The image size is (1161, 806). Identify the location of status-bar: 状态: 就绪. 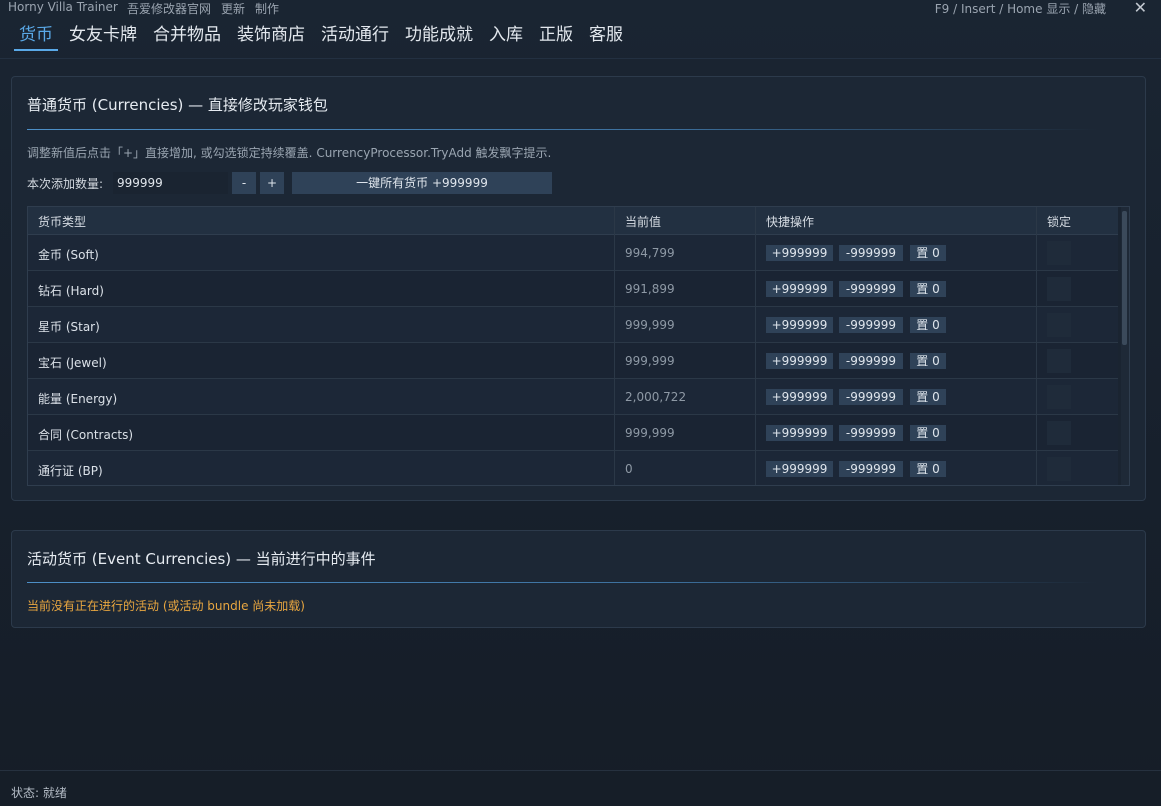
(580, 788).